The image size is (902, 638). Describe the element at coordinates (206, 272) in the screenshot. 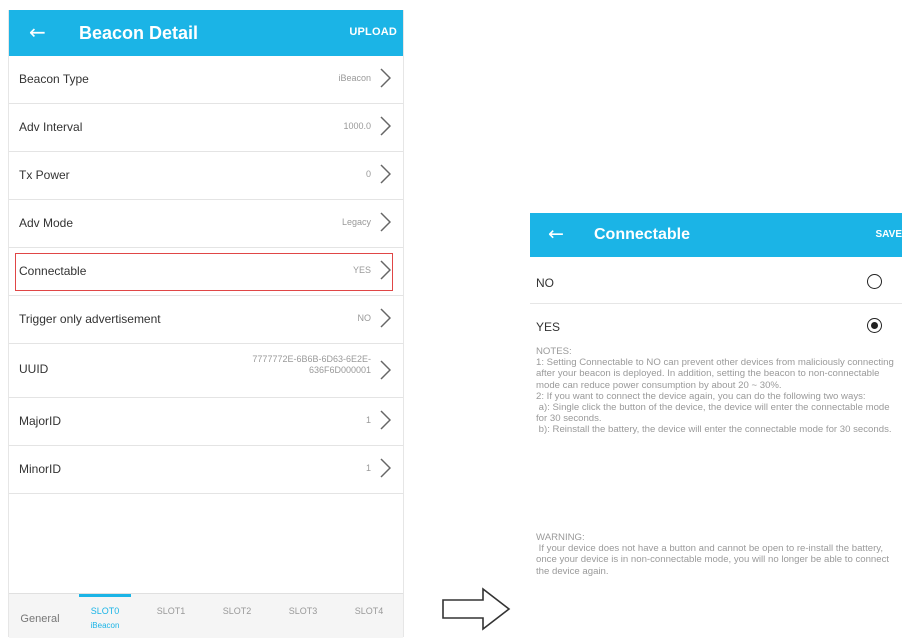

I see `row-connectable: Connectable YES` at that location.